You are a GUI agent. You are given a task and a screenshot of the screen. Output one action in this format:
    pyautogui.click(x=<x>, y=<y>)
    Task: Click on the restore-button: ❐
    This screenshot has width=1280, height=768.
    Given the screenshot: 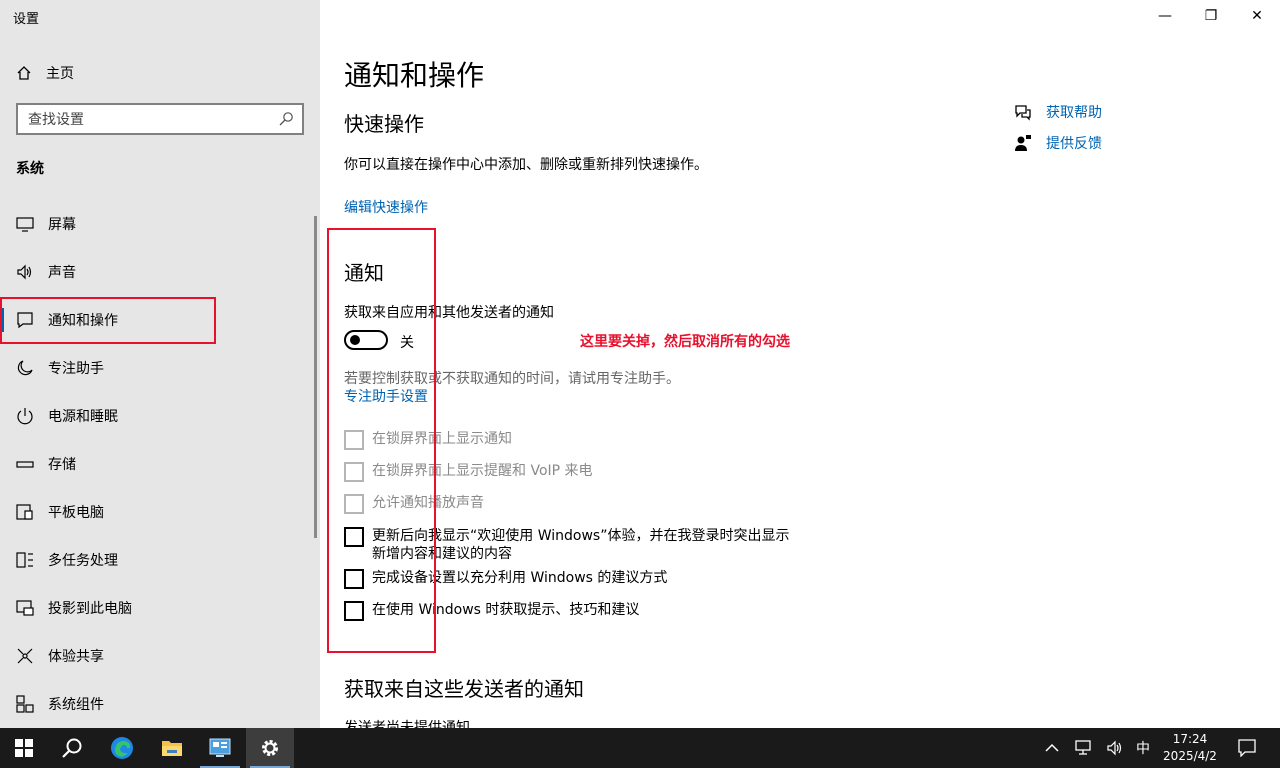 What is the action you would take?
    pyautogui.click(x=1211, y=16)
    